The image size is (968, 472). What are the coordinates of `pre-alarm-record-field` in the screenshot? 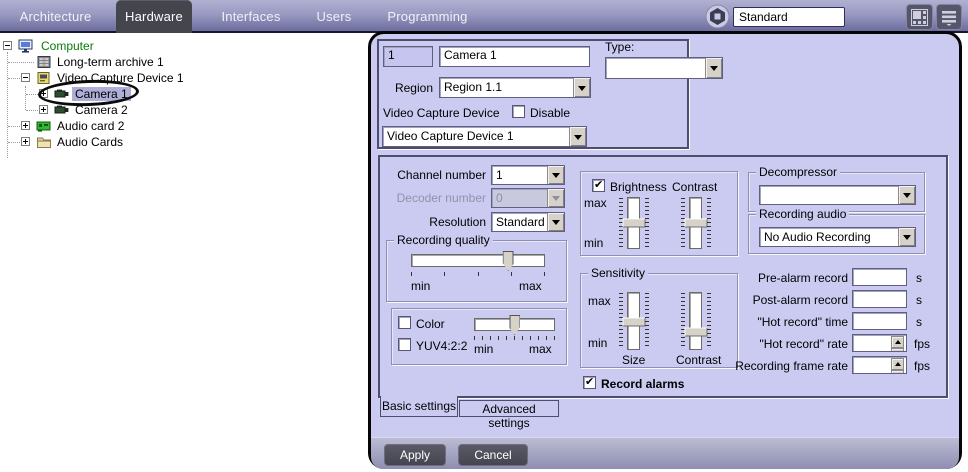 It's located at (879, 277).